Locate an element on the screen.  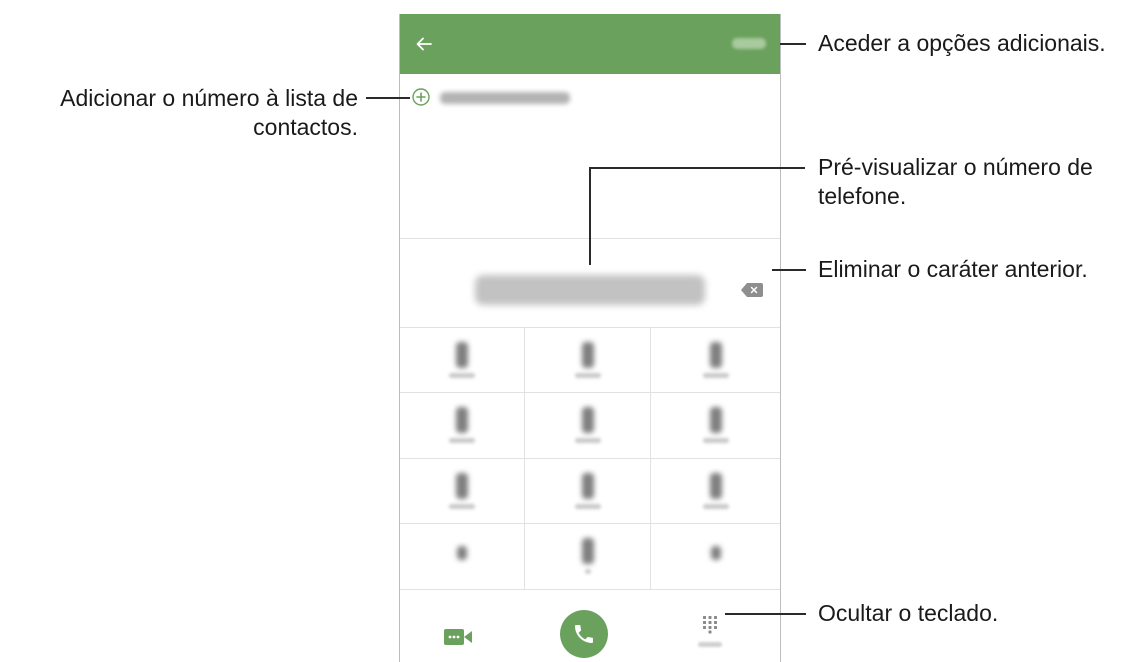
leader-line-preview-h is located at coordinates (697, 168).